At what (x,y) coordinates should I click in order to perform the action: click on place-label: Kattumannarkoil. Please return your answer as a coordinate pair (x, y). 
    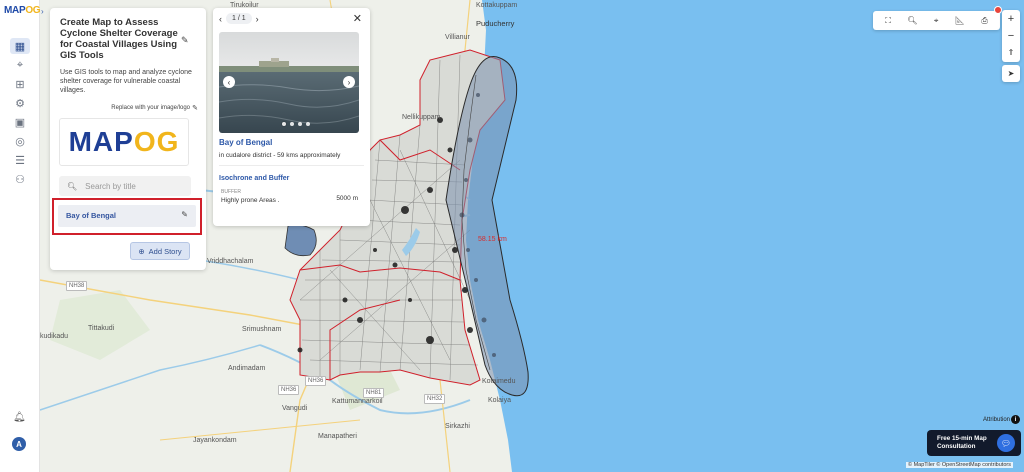
    Looking at the image, I should click on (357, 401).